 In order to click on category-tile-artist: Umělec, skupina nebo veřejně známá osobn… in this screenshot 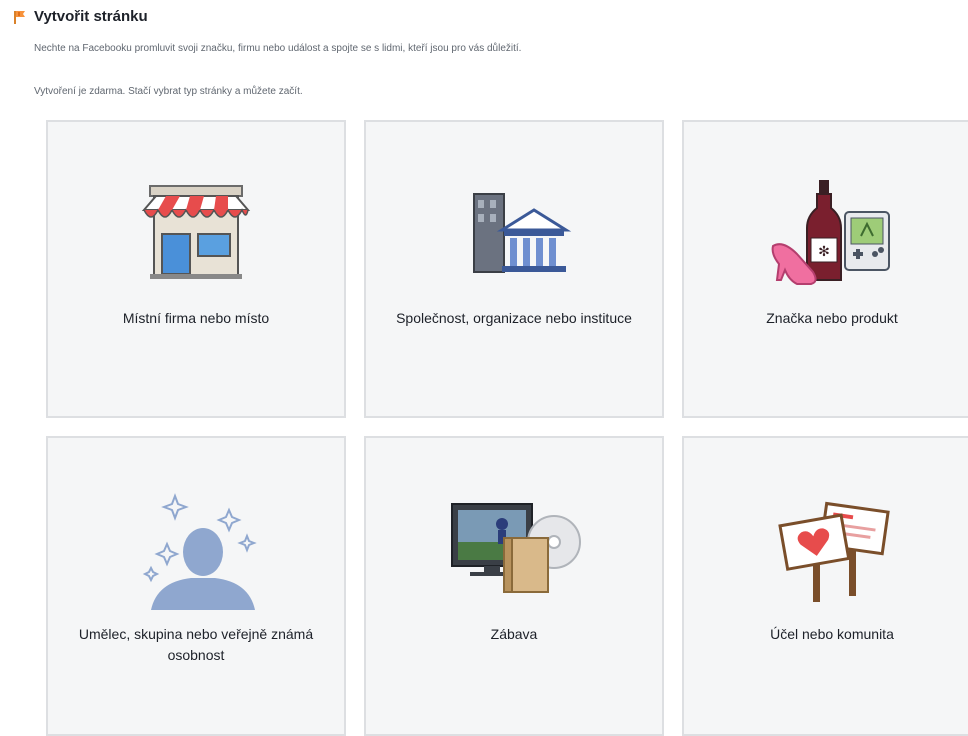, I will do `click(196, 586)`.